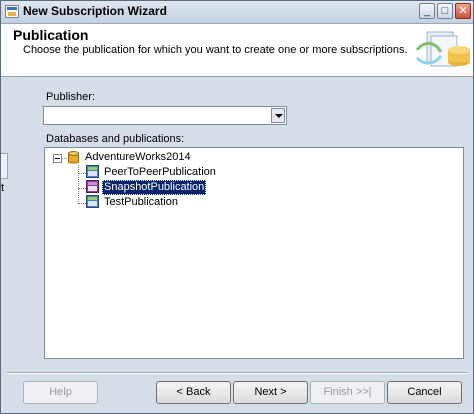 This screenshot has width=474, height=414. I want to click on tree-item-publication: PeerToPeerPublication, so click(160, 172).